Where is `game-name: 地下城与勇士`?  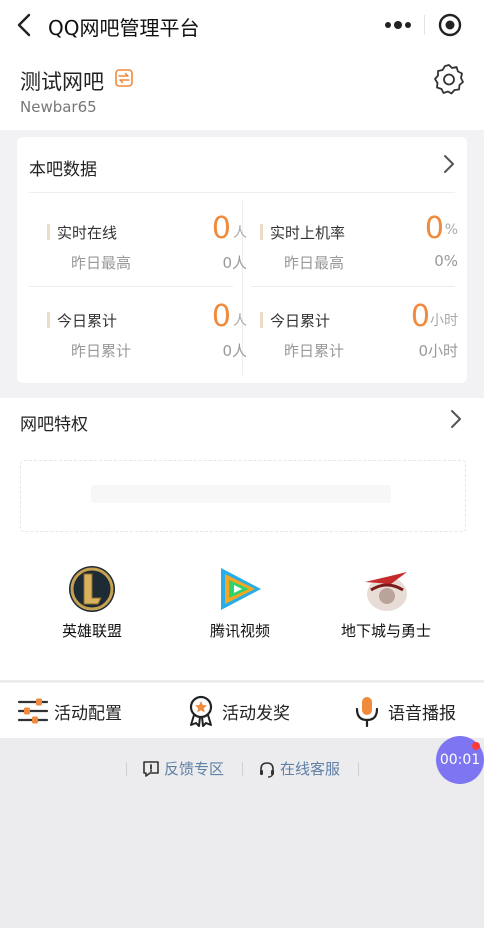
game-name: 地下城与勇士 is located at coordinates (385, 631).